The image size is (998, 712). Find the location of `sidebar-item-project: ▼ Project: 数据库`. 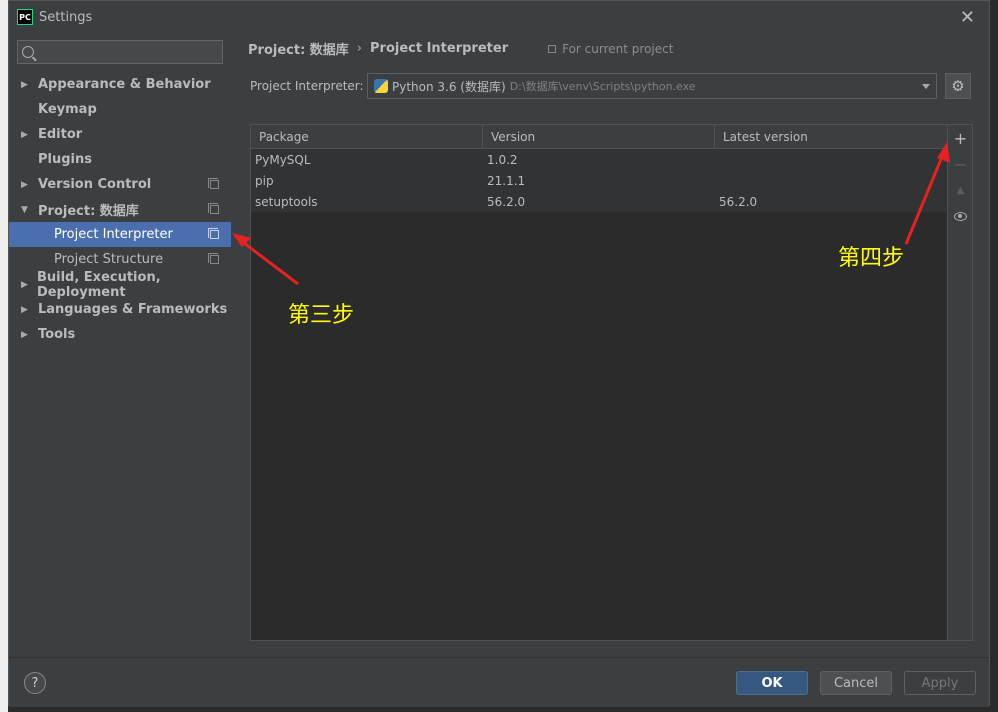

sidebar-item-project: ▼ Project: 数据库 is located at coordinates (120, 209).